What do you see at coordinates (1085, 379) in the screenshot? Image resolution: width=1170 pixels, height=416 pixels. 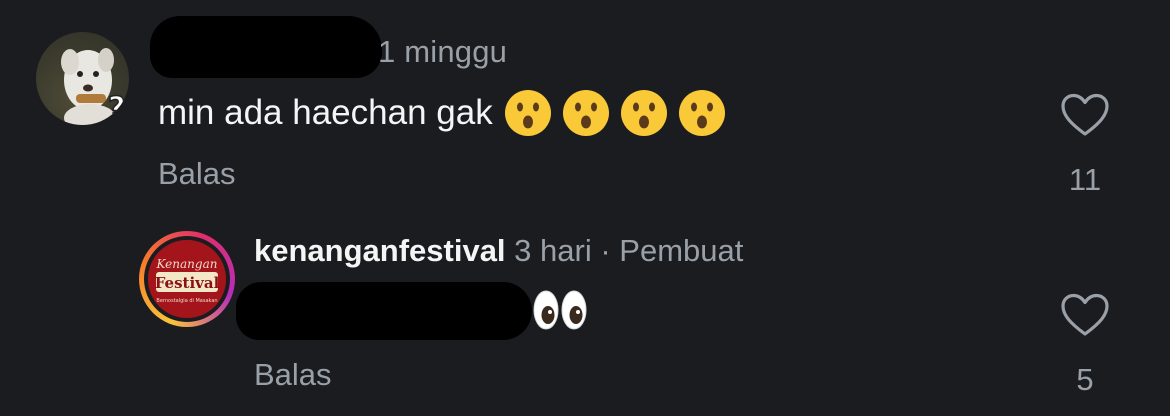 I see `like-count: 5` at bounding box center [1085, 379].